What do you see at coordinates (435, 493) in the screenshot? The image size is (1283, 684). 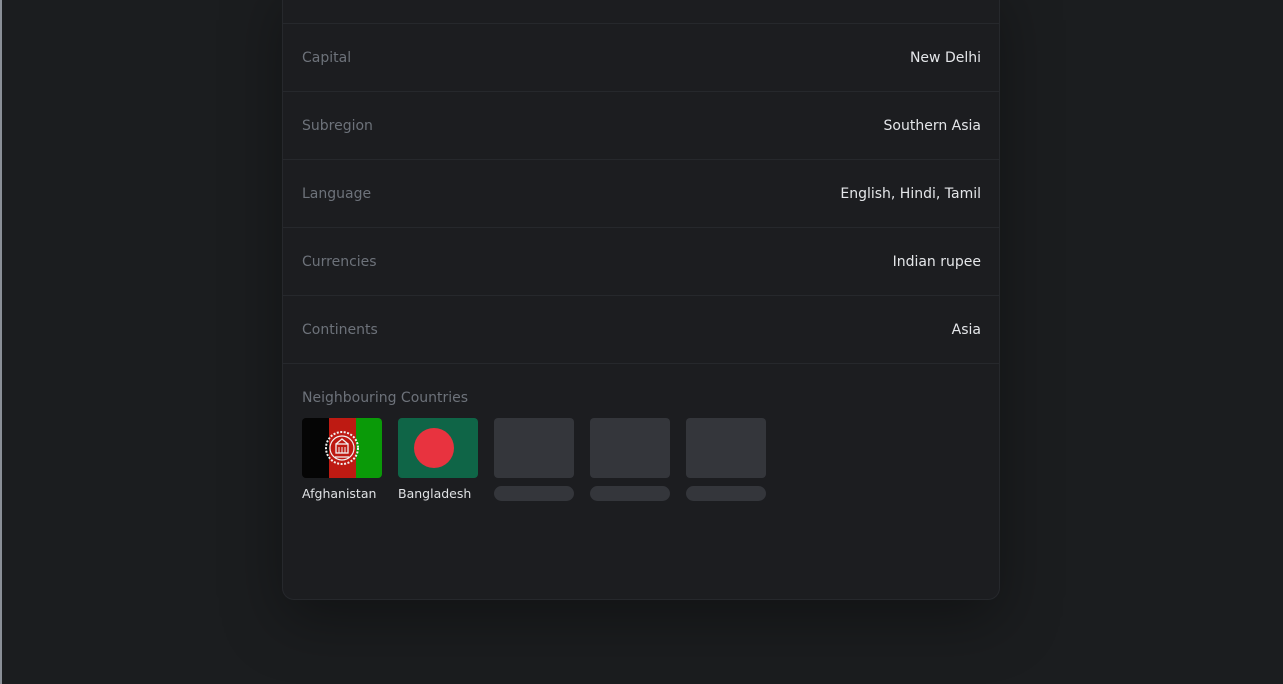 I see `country-name: Bangladesh` at bounding box center [435, 493].